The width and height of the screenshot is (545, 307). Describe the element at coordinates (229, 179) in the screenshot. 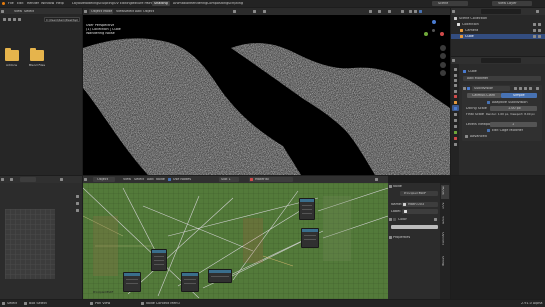

I see `slot-dropdown: Slot 1` at that location.